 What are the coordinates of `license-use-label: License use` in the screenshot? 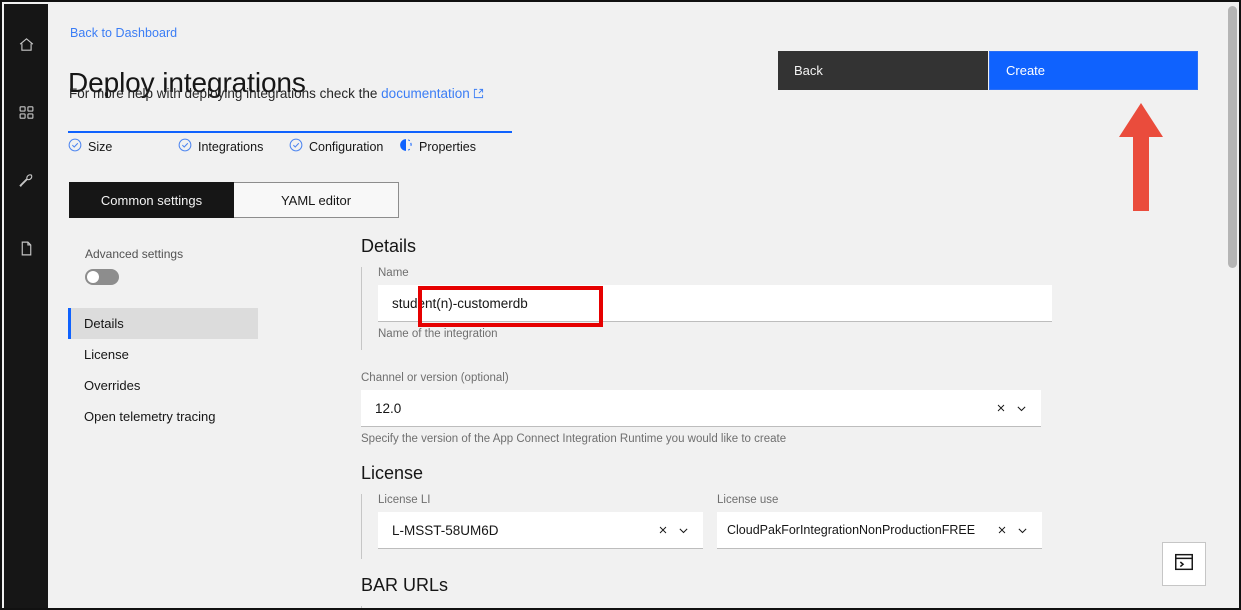 It's located at (748, 500).